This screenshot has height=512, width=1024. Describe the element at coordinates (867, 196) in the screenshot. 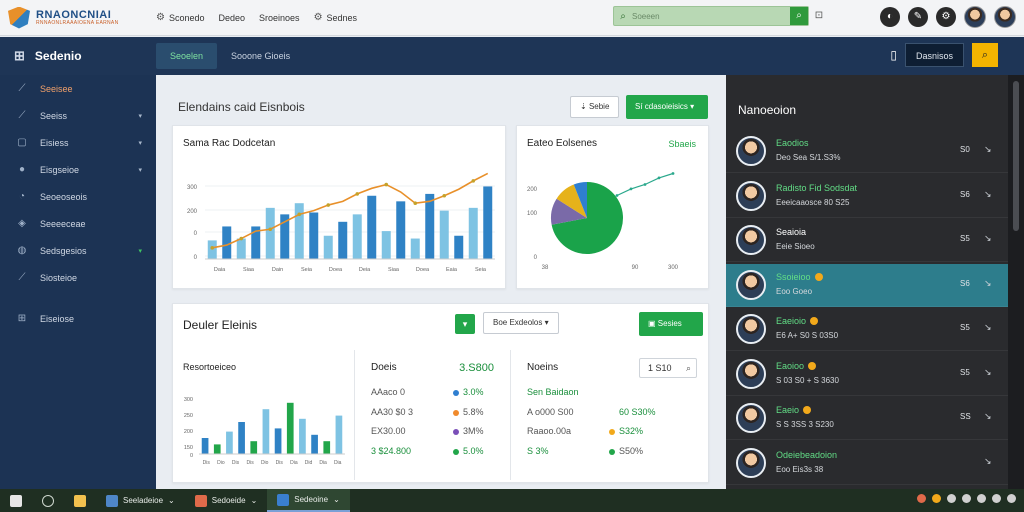

I see `notification-item: Radisto Fid Sodsdat Eeeicaaosce 80 S25 S6 ↘` at that location.